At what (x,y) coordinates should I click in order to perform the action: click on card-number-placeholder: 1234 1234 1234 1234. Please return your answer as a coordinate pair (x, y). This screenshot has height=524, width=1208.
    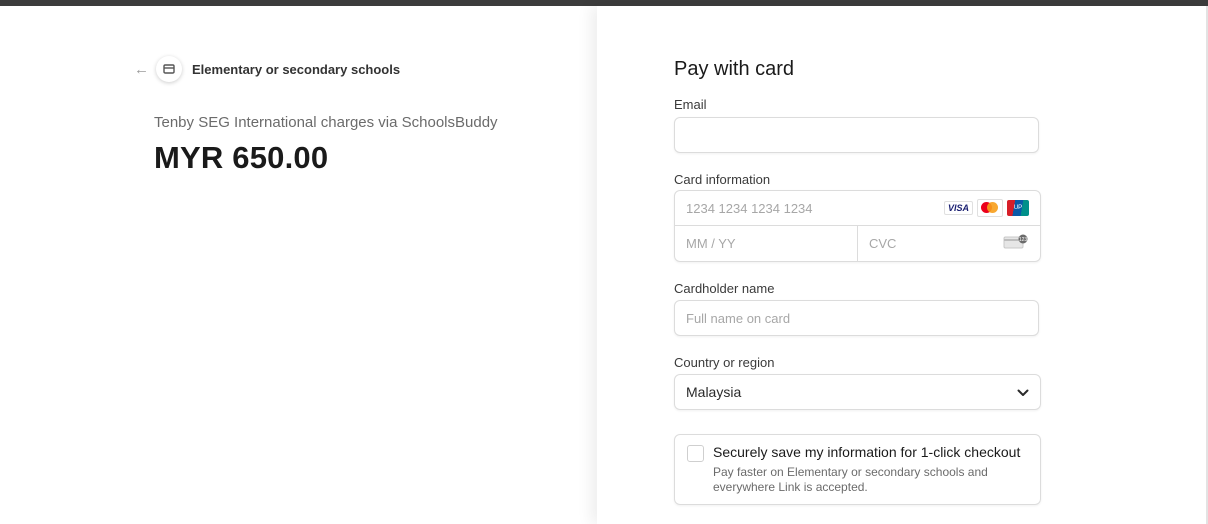
    Looking at the image, I should click on (749, 208).